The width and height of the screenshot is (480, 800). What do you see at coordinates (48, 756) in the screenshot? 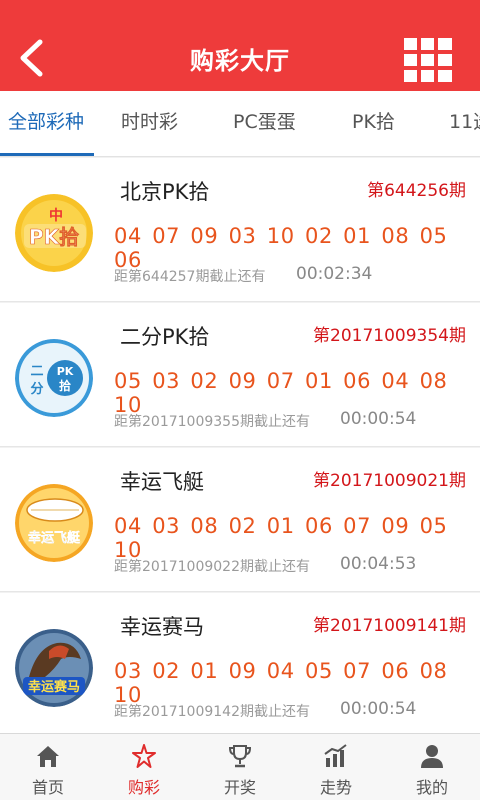
I see `home-icon` at bounding box center [48, 756].